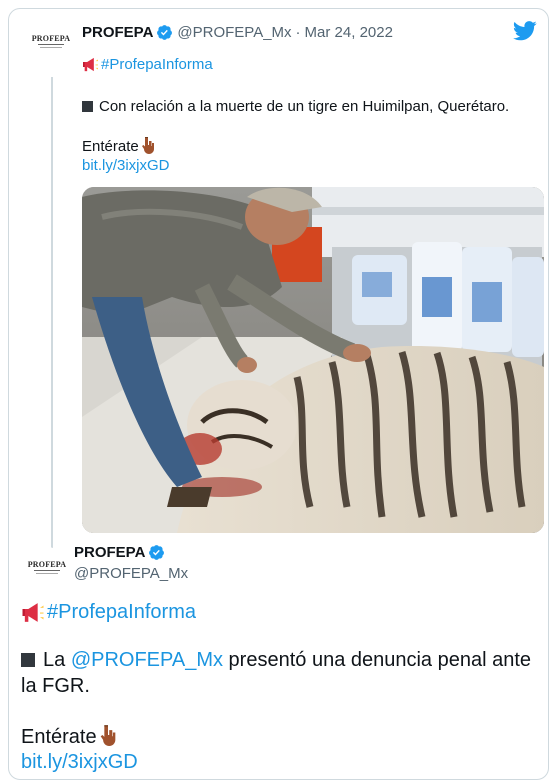  What do you see at coordinates (117, 32) in the screenshot?
I see `parent-display-name: PROFEPA` at bounding box center [117, 32].